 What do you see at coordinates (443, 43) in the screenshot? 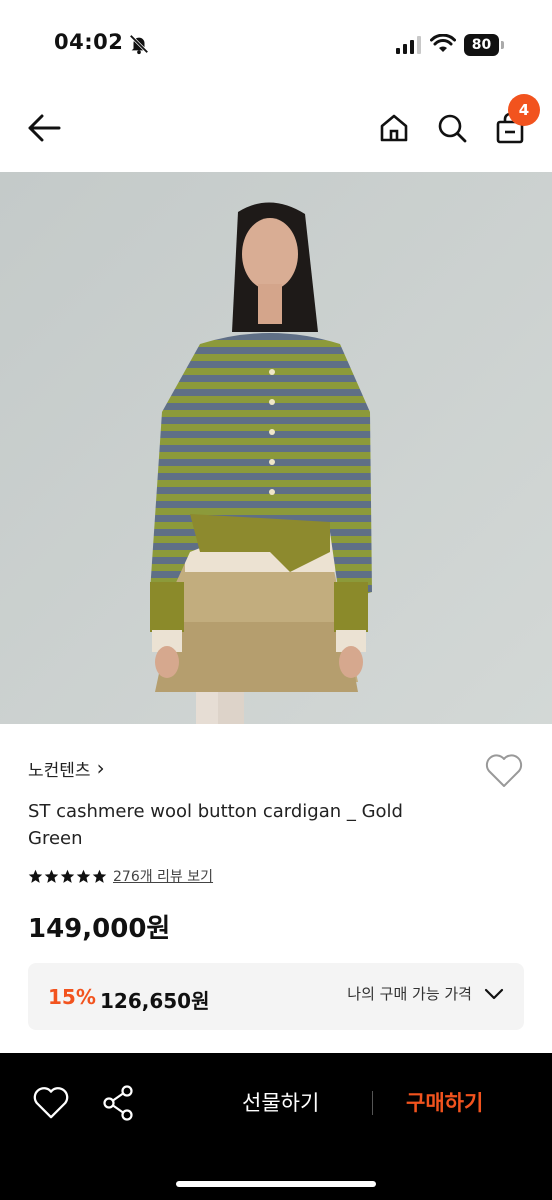
I see `wifi-icon` at bounding box center [443, 43].